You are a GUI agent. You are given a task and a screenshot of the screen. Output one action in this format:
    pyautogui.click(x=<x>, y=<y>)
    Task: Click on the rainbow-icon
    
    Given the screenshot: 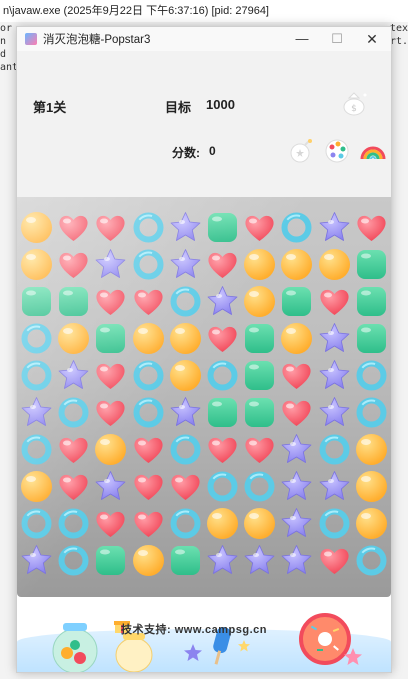 What is the action you would take?
    pyautogui.click(x=373, y=151)
    